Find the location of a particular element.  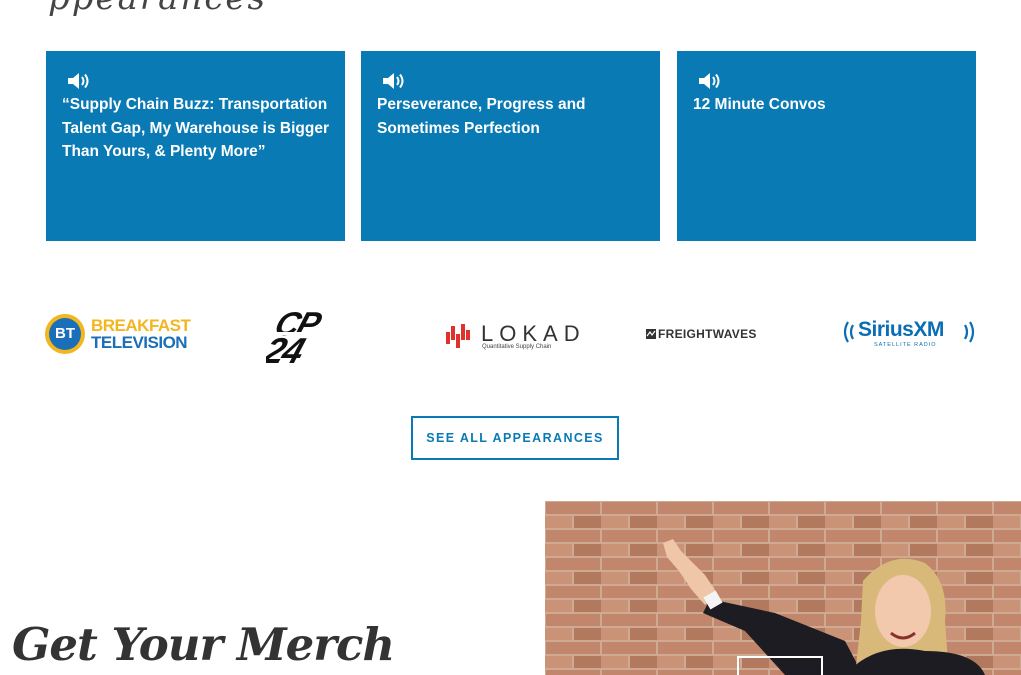

bt-wordmark: BREAKFAST TELEVISION is located at coordinates (141, 334).